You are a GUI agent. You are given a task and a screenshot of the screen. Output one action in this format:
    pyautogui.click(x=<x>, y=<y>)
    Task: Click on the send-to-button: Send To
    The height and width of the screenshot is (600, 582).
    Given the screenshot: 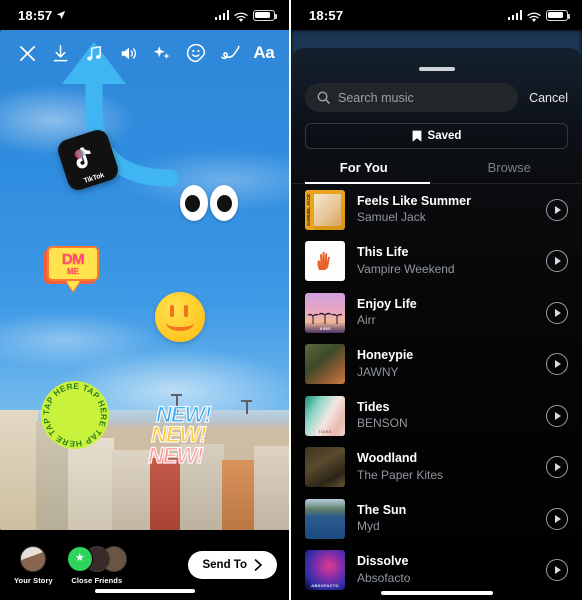 What is the action you would take?
    pyautogui.click(x=232, y=565)
    